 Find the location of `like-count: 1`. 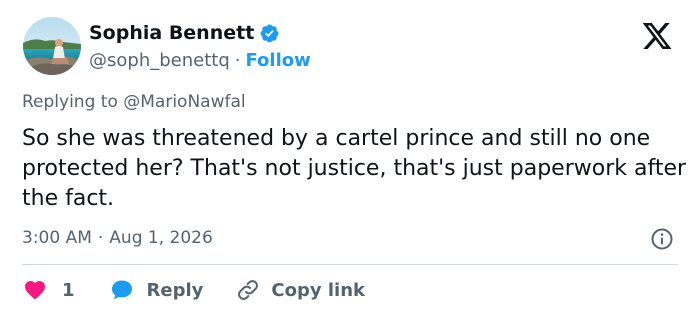

like-count: 1 is located at coordinates (68, 290).